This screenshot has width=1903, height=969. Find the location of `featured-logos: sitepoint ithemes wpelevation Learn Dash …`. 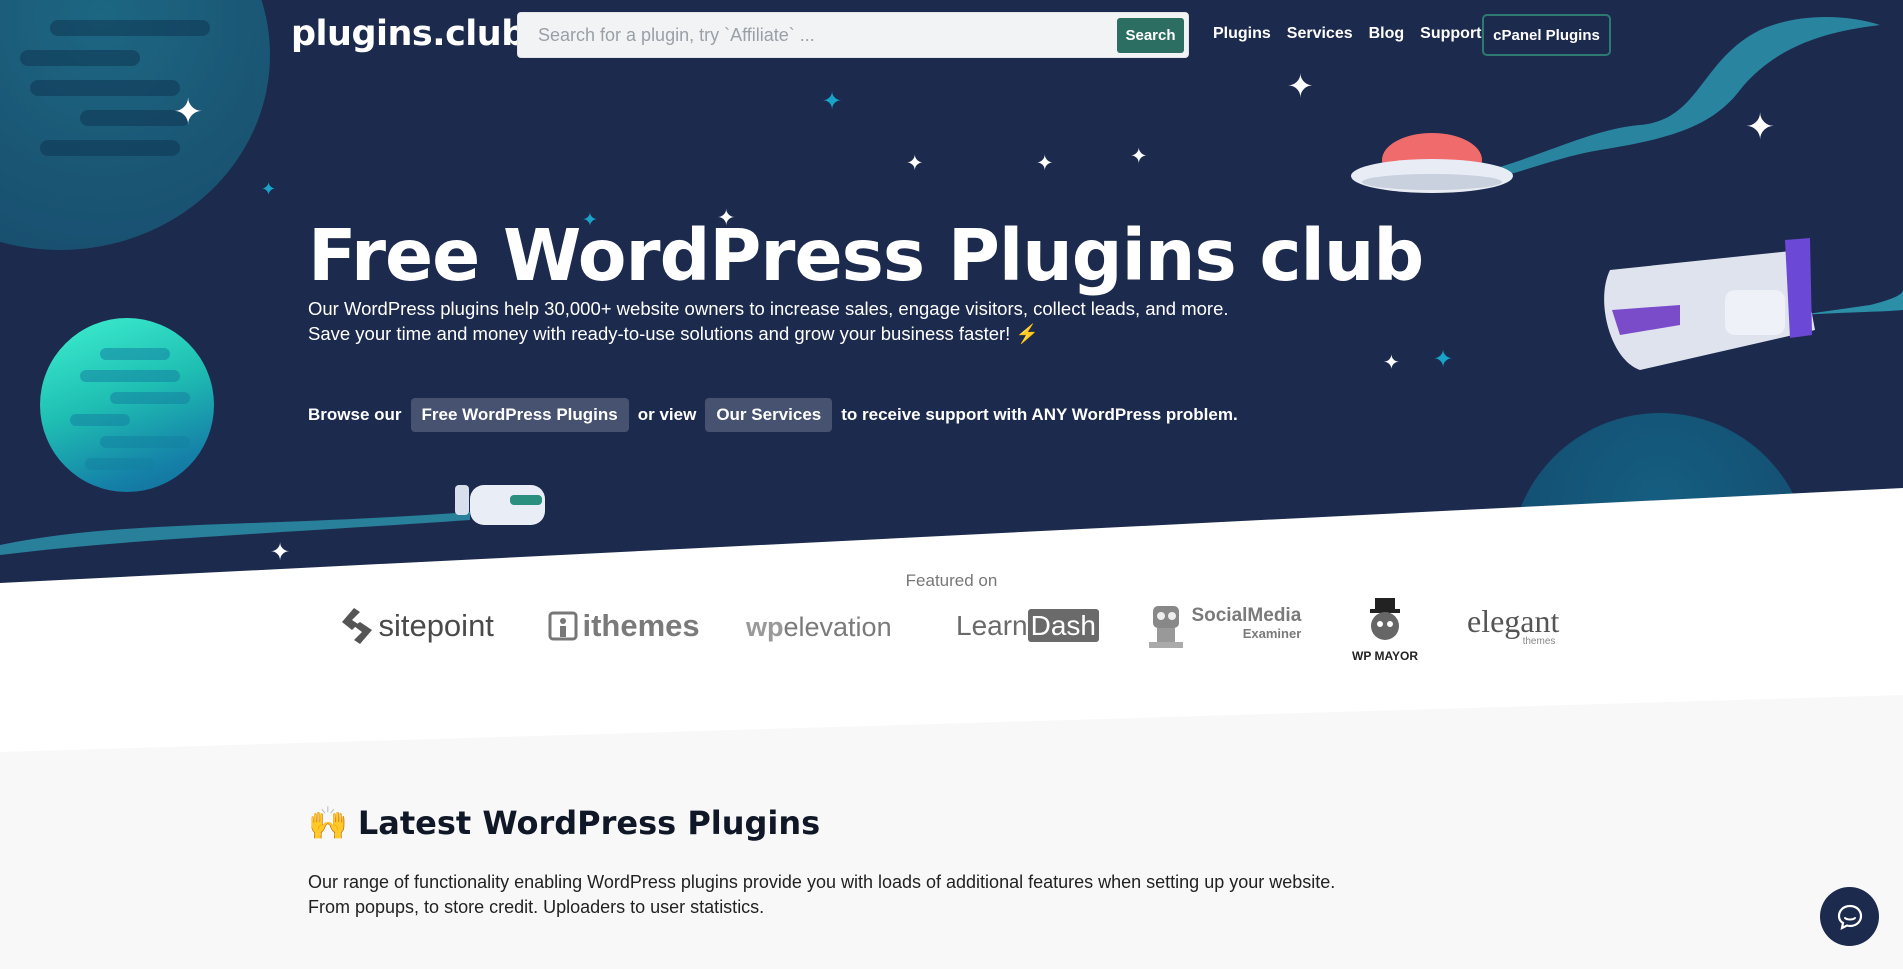

featured-logos: sitepoint ithemes wpelevation Learn Dash … is located at coordinates (951, 633).